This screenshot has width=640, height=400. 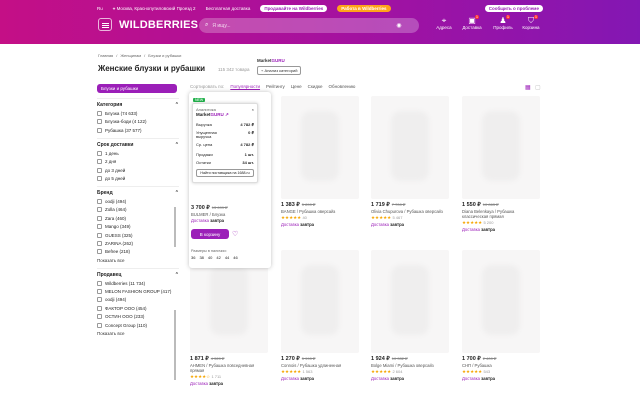 I want to click on product-price: 1 270 ₽5 990 ₽, so click(x=320, y=359).